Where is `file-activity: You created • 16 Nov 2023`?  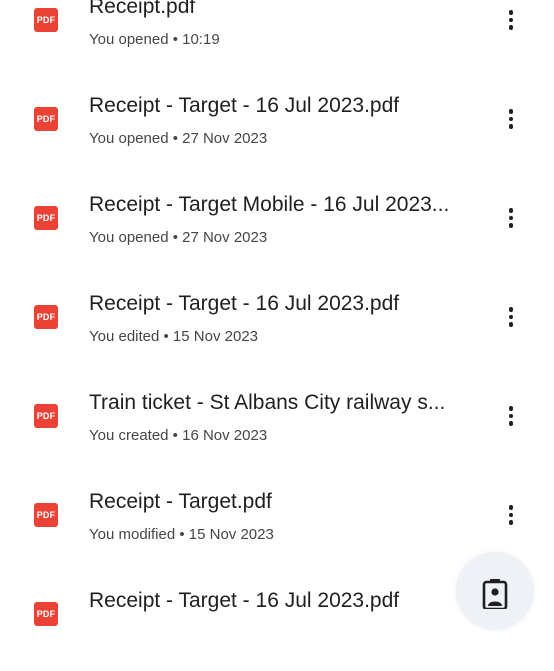
file-activity: You created • 16 Nov 2023 is located at coordinates (178, 435).